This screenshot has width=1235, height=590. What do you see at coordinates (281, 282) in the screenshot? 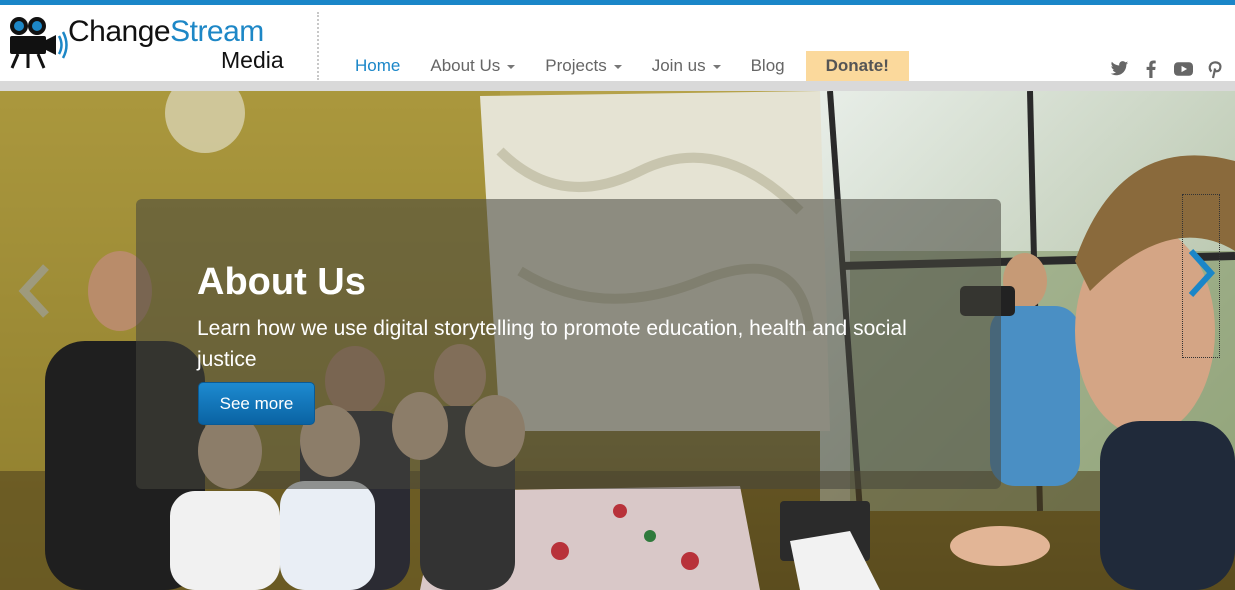
I see `hero-title: About Us` at bounding box center [281, 282].